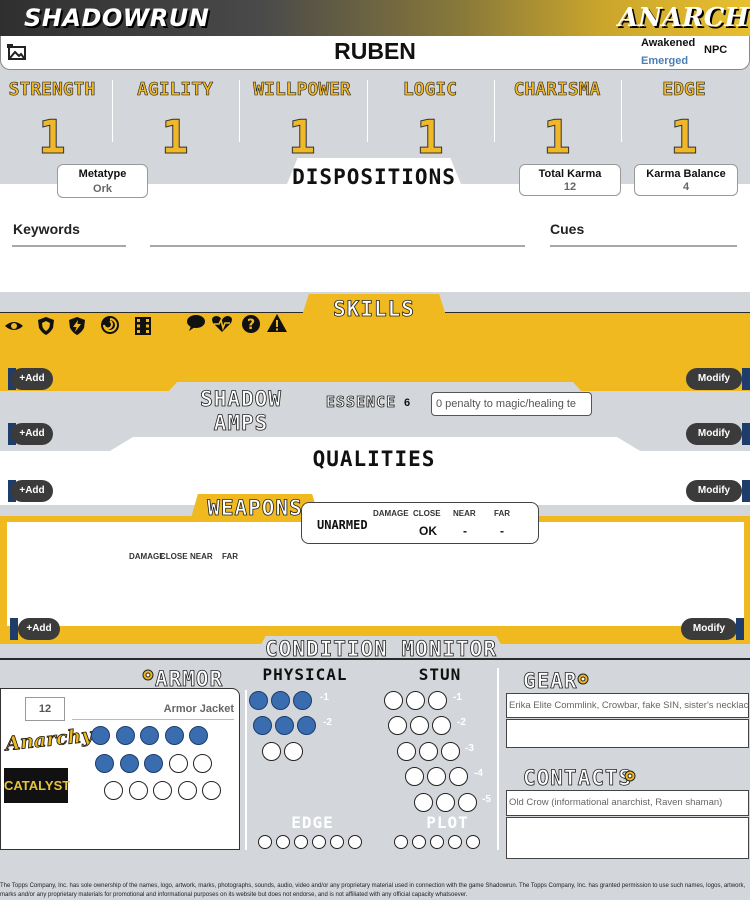 The image size is (750, 900). Describe the element at coordinates (715, 50) in the screenshot. I see `npc-toggle: NPC` at that location.